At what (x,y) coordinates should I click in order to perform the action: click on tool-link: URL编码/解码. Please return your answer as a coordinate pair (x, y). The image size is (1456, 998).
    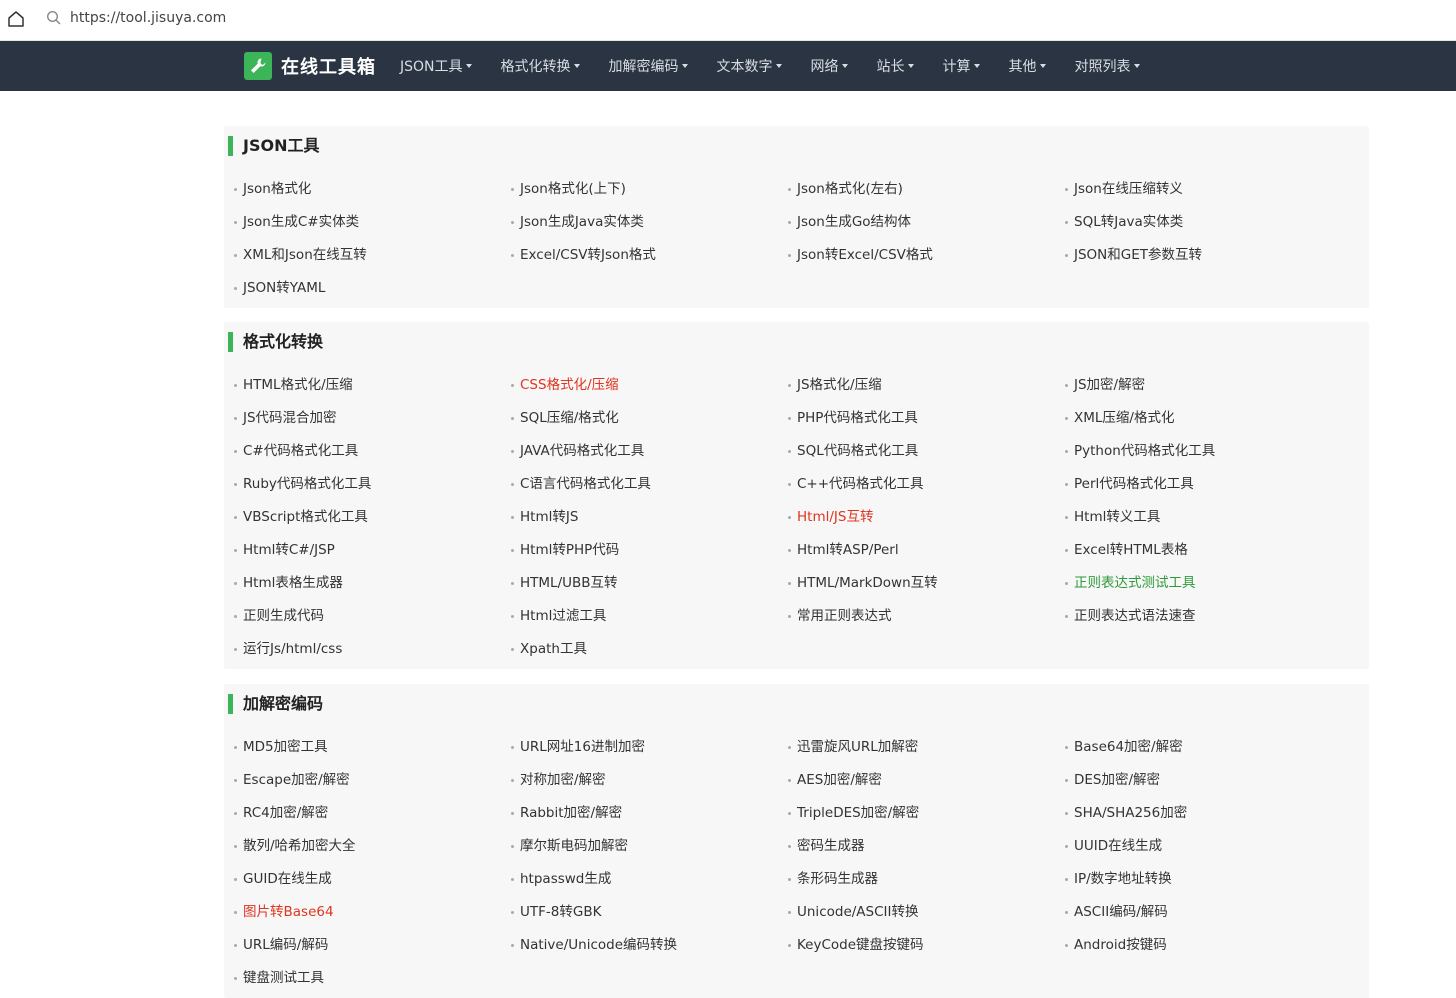
    Looking at the image, I should click on (280, 945).